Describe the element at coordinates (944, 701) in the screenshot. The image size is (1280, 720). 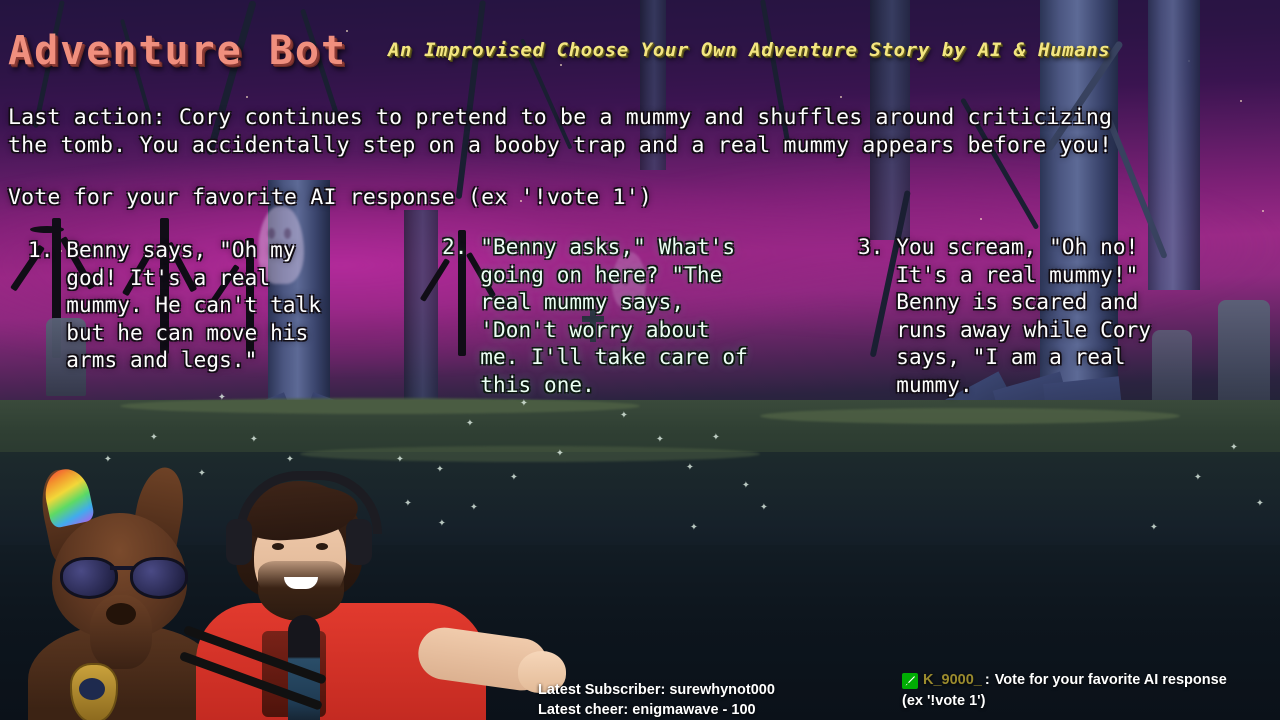
I see `chat-message-line-2: (ex '!vote 1')` at that location.